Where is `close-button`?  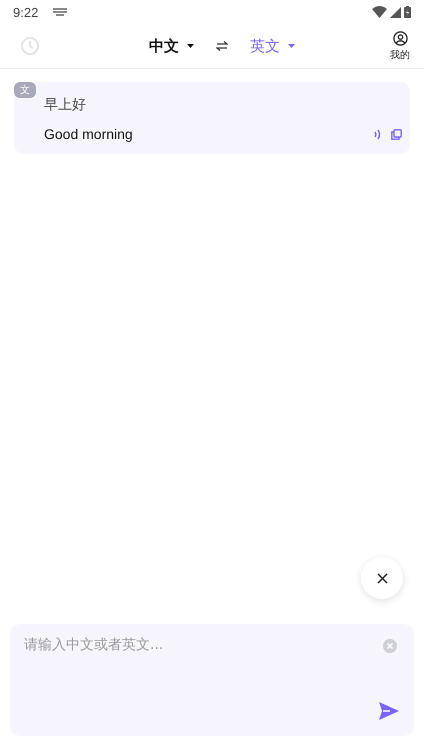
close-button is located at coordinates (382, 578).